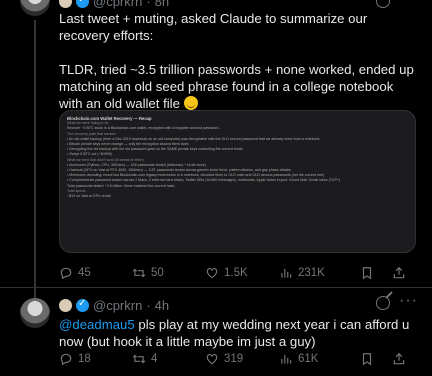  I want to click on like-button: 319, so click(224, 359).